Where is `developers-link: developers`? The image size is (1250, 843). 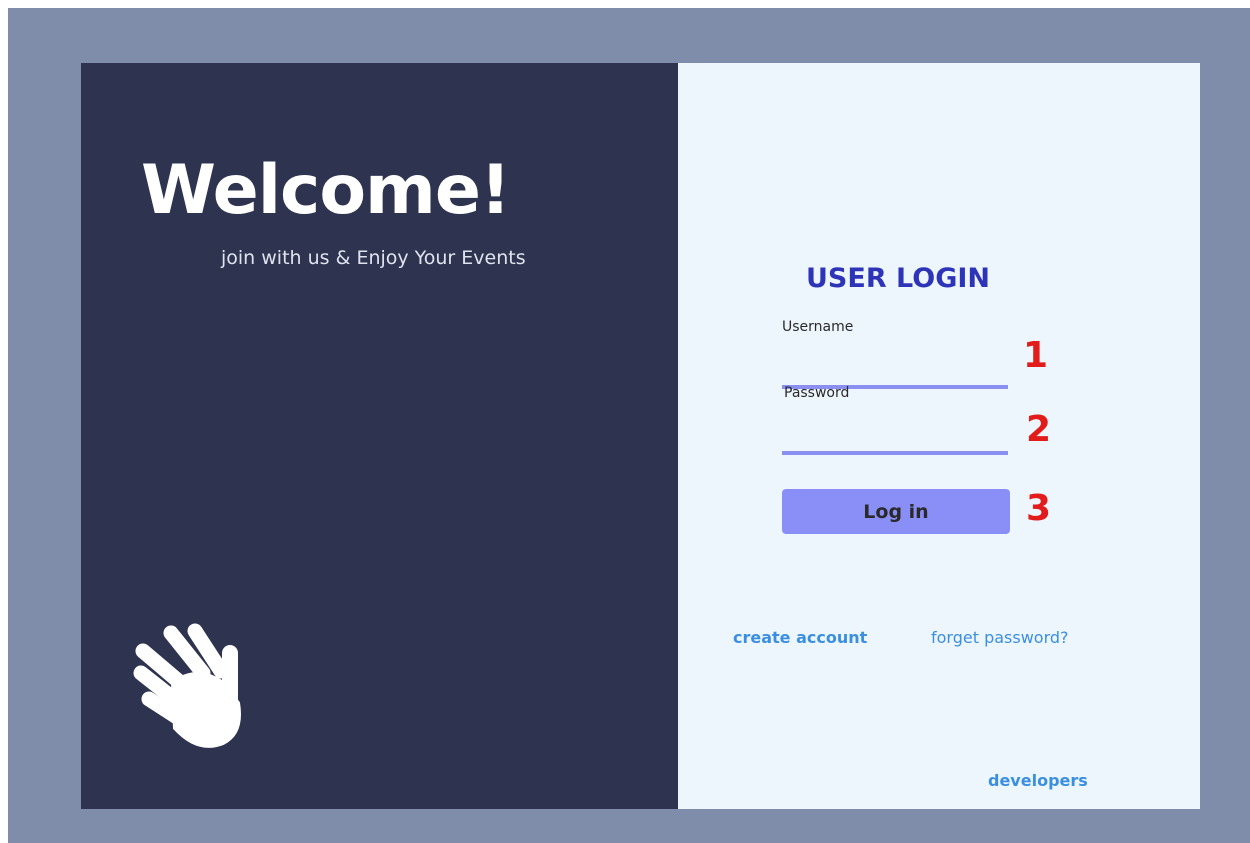 developers-link: developers is located at coordinates (1038, 780).